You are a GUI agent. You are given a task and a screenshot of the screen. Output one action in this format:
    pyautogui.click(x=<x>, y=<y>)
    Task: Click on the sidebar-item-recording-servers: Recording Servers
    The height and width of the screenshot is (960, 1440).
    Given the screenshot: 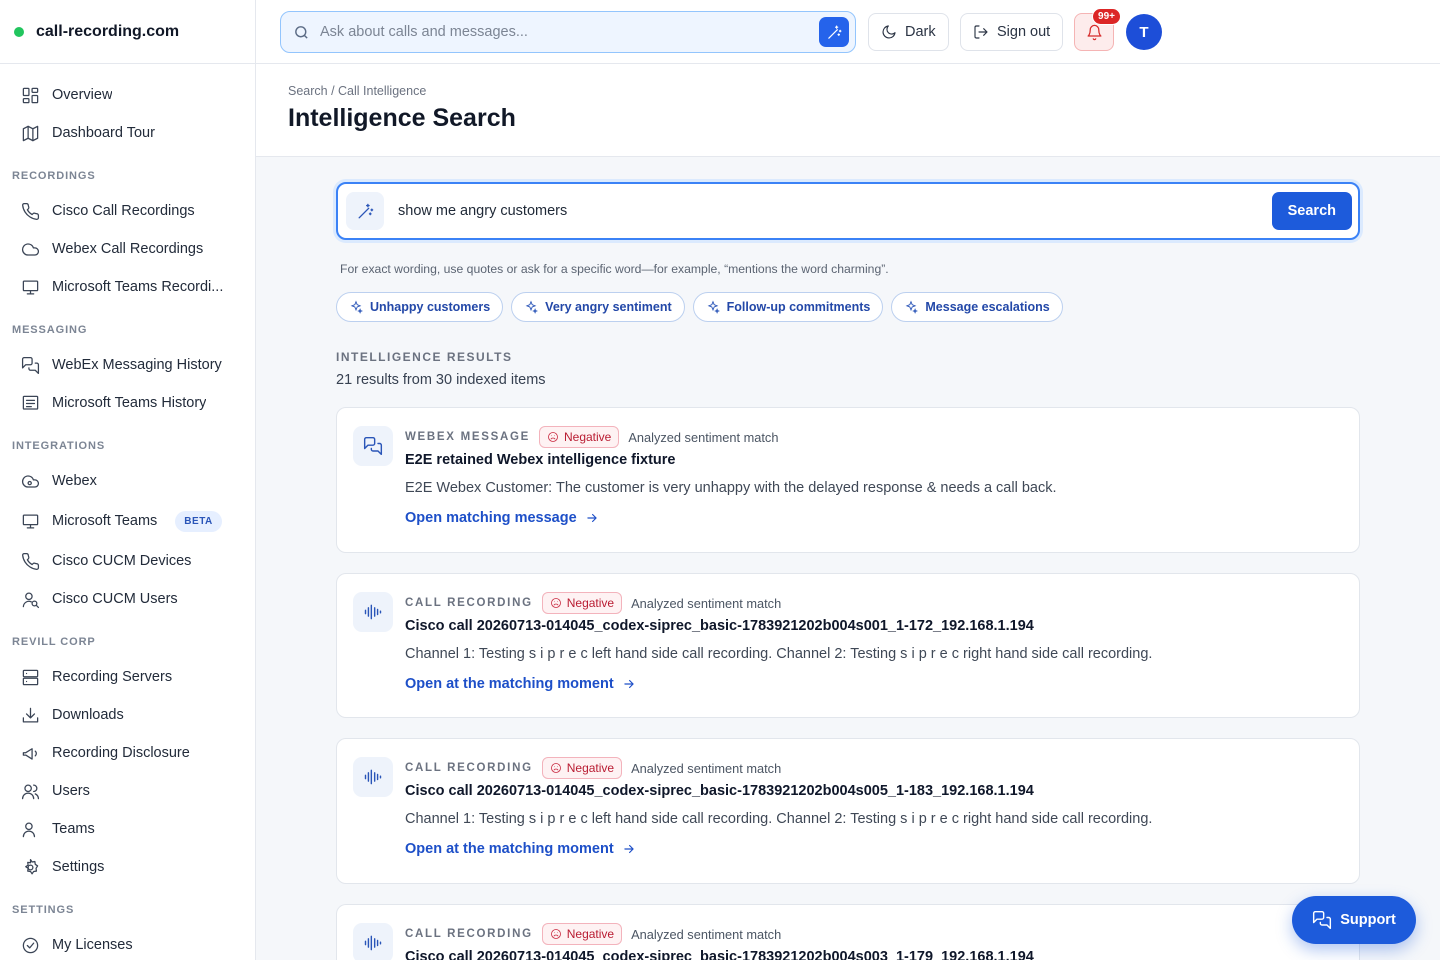 What is the action you would take?
    pyautogui.click(x=127, y=677)
    